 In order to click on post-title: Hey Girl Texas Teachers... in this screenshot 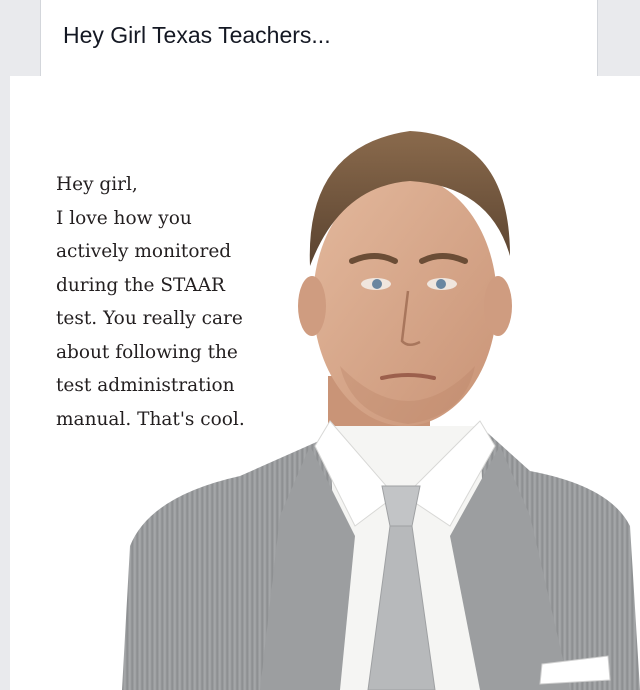, I will do `click(197, 35)`.